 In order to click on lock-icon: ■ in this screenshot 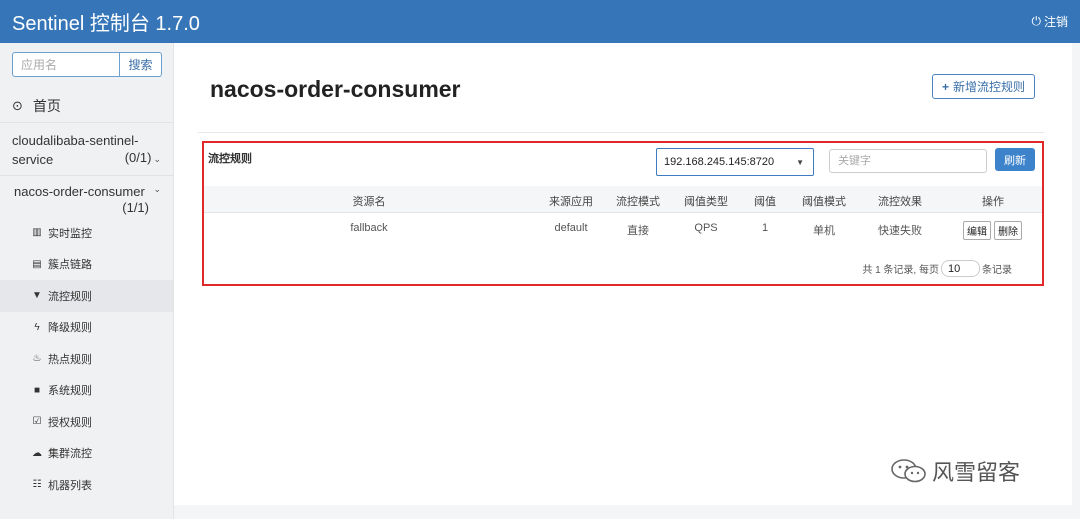, I will do `click(37, 390)`.